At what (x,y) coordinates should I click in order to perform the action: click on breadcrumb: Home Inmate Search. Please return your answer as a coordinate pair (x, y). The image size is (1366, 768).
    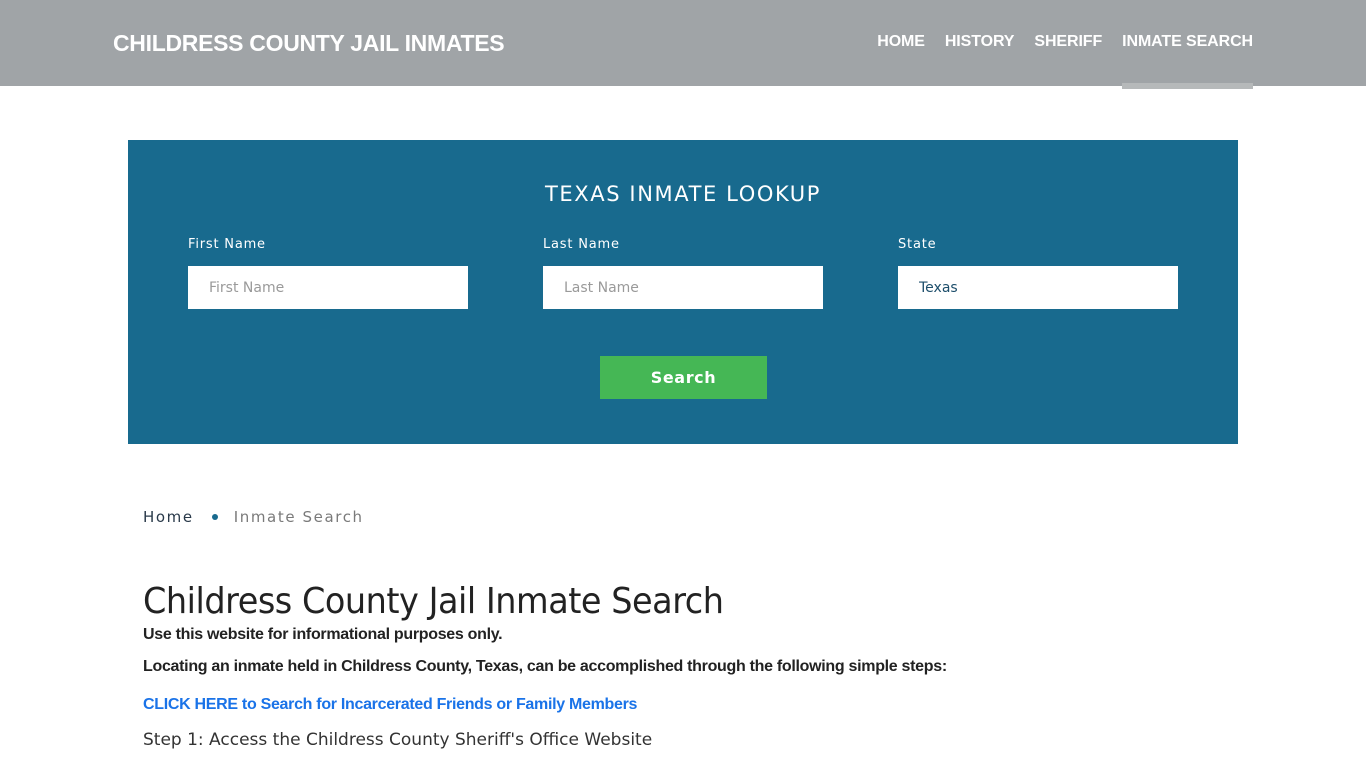
    Looking at the image, I should click on (253, 517).